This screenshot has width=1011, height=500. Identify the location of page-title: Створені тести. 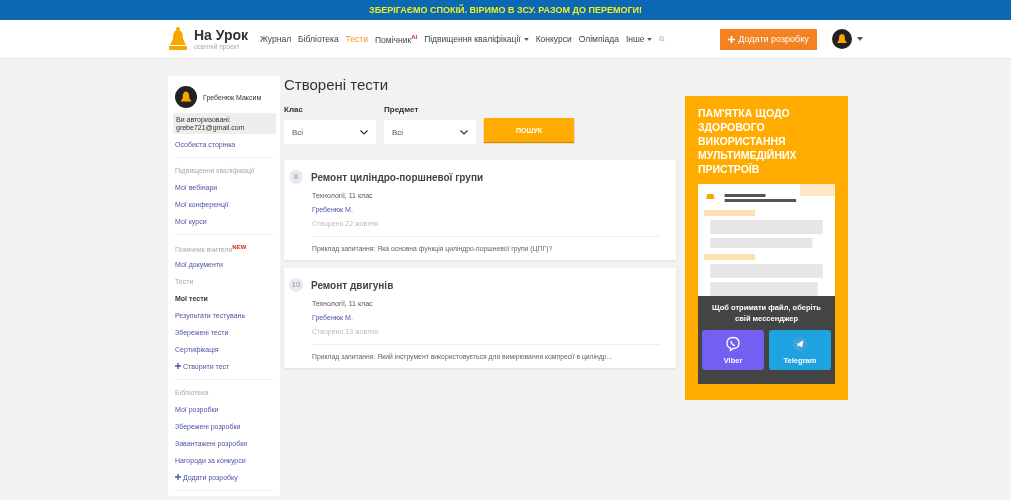
(337, 85).